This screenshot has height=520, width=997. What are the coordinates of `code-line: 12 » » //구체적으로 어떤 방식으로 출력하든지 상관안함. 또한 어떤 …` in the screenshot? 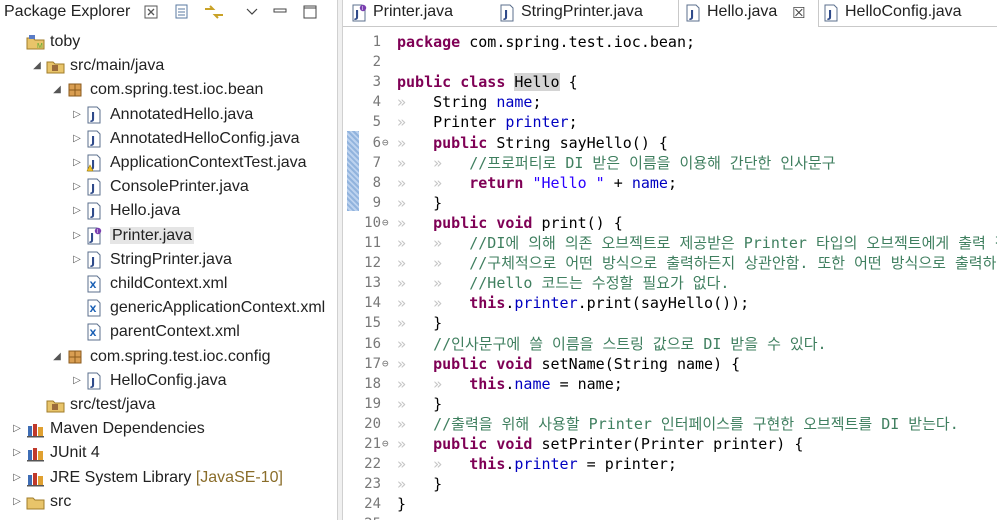 It's located at (670, 263).